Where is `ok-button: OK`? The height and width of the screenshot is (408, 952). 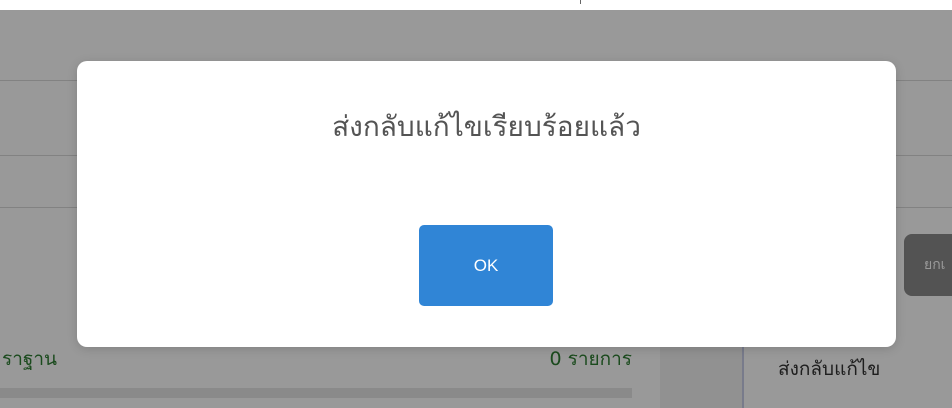
ok-button: OK is located at coordinates (486, 265).